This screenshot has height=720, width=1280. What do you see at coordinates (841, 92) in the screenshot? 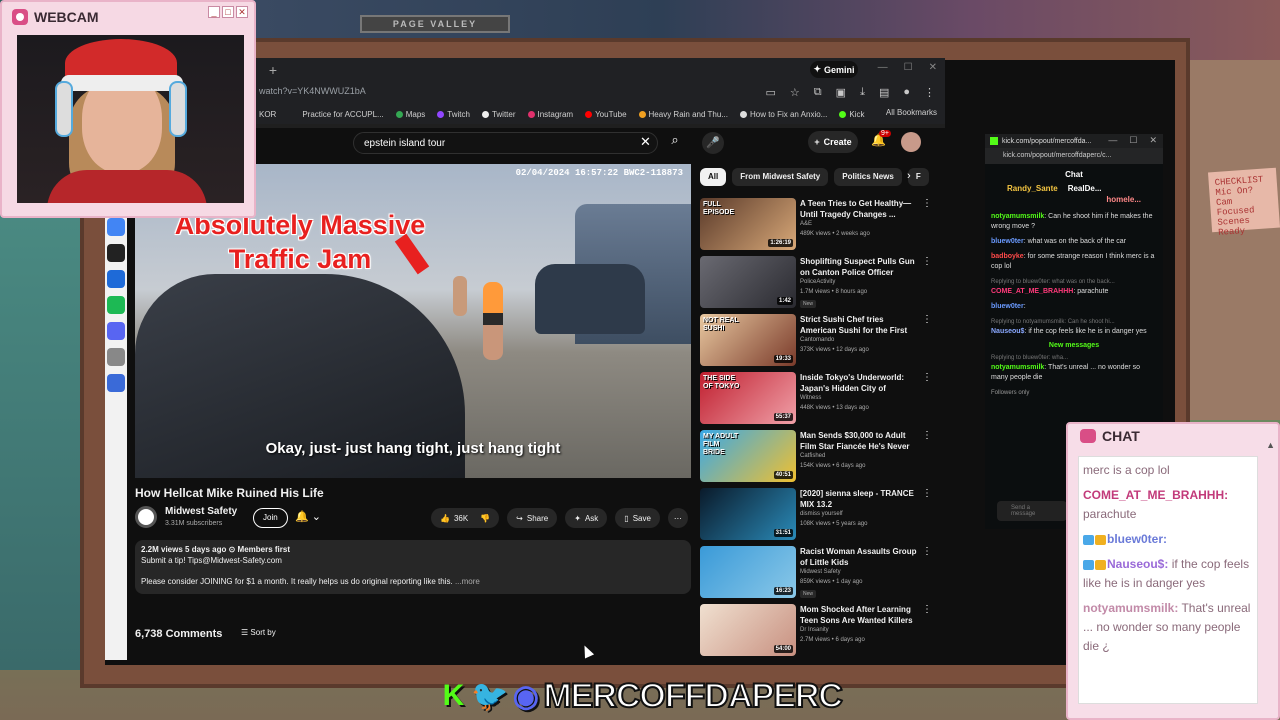
I see `sidebar-icon: ▣` at bounding box center [841, 92].